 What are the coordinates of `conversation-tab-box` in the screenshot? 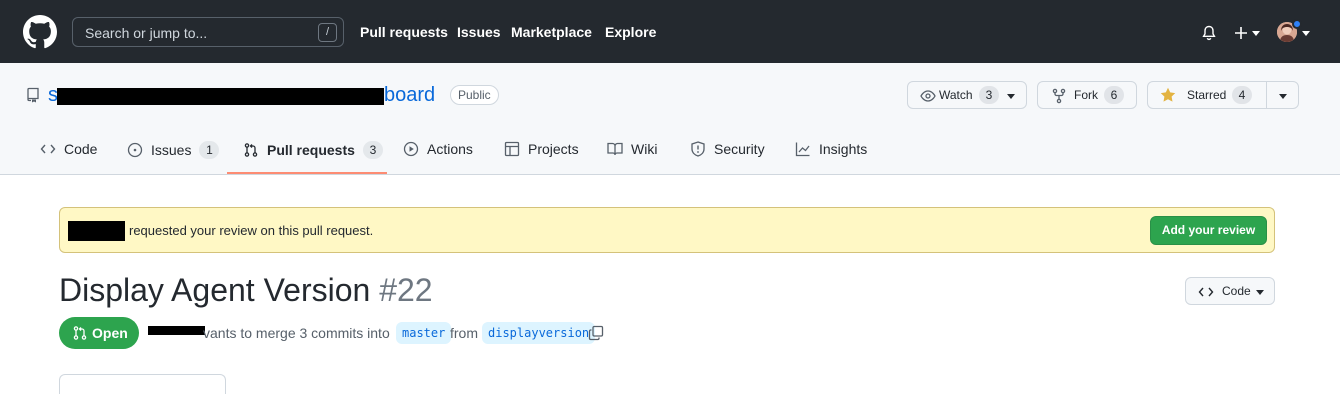 It's located at (142, 384).